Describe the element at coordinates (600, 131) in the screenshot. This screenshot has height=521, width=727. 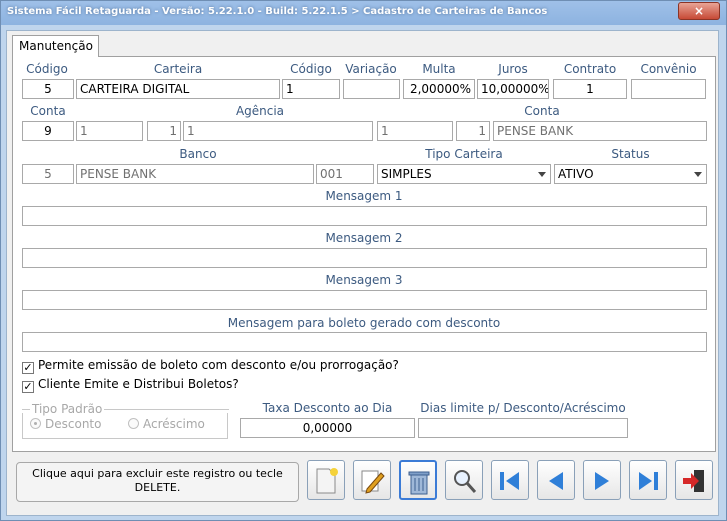
I see `conta-bancaria-nome-field: PENSE BANK` at that location.